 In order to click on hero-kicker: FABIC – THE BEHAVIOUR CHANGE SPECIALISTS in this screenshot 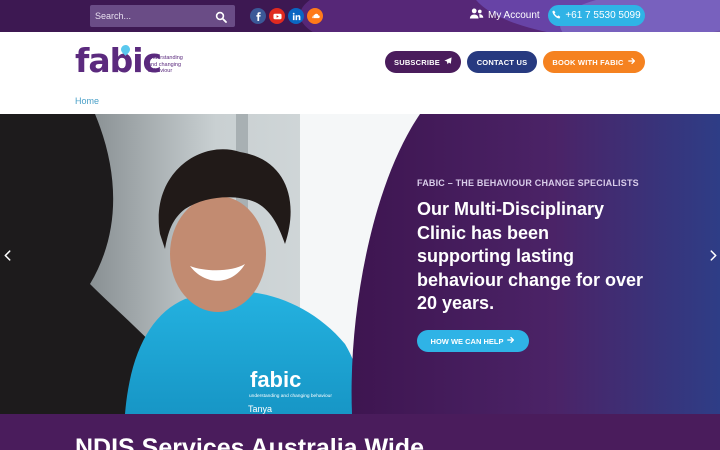, I will do `click(528, 183)`.